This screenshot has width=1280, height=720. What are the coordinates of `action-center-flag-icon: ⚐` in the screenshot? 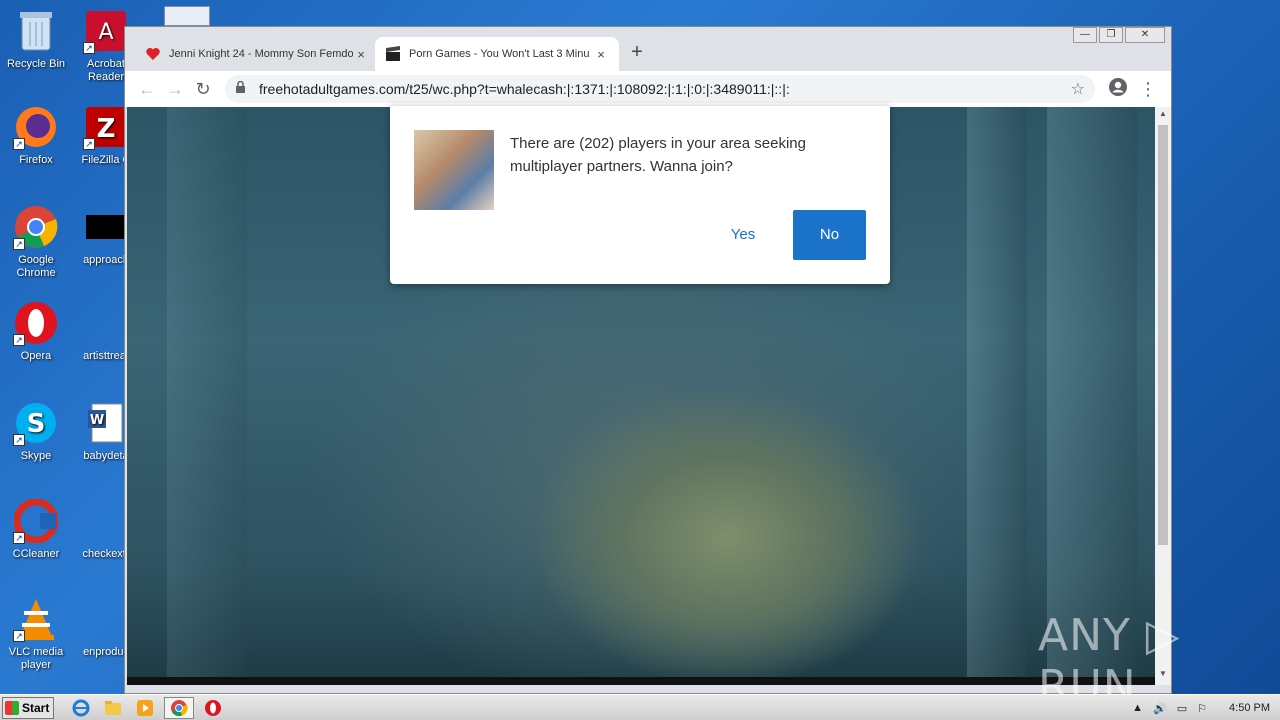 It's located at (1202, 708).